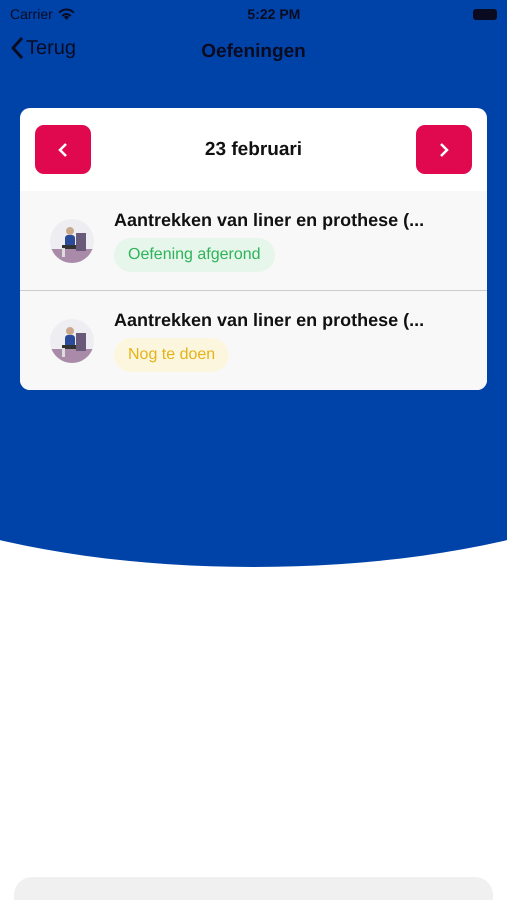 This screenshot has height=900, width=507. Describe the element at coordinates (194, 255) in the screenshot. I see `status-tag: Oefening afgerond` at that location.